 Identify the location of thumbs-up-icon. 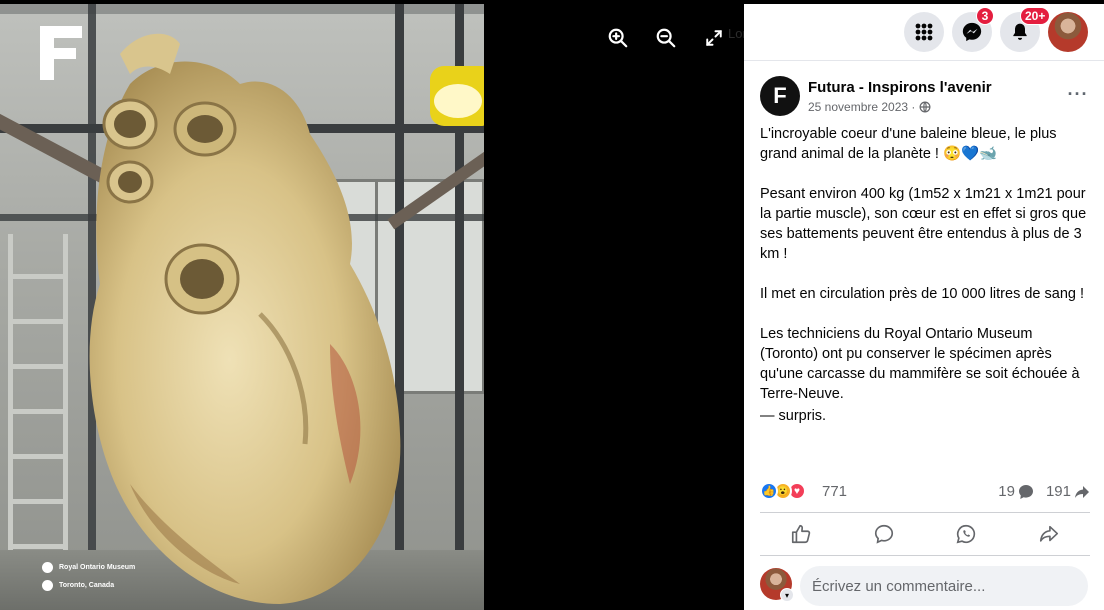
(801, 534).